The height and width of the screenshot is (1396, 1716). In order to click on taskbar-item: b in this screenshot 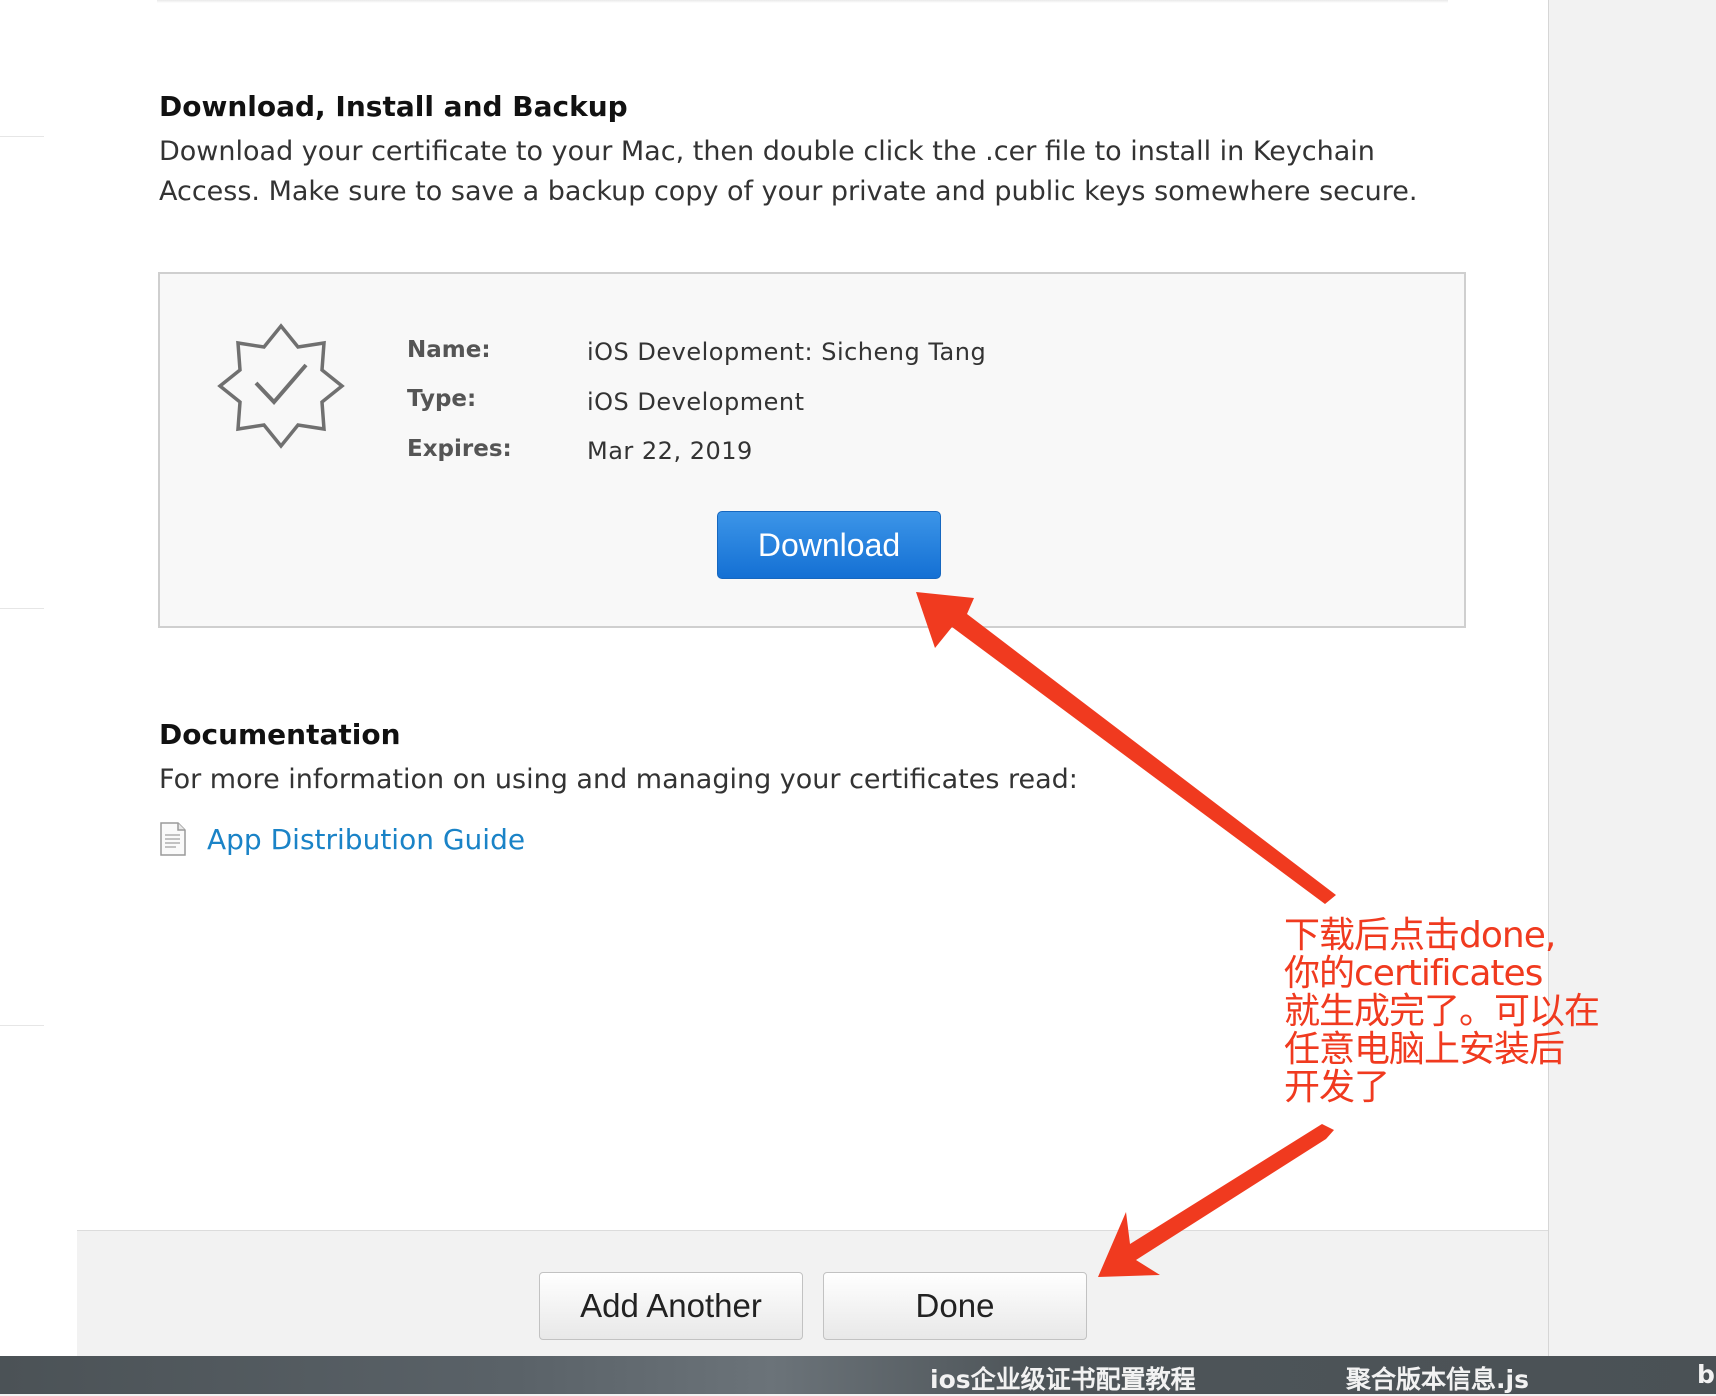, I will do `click(1706, 1374)`.